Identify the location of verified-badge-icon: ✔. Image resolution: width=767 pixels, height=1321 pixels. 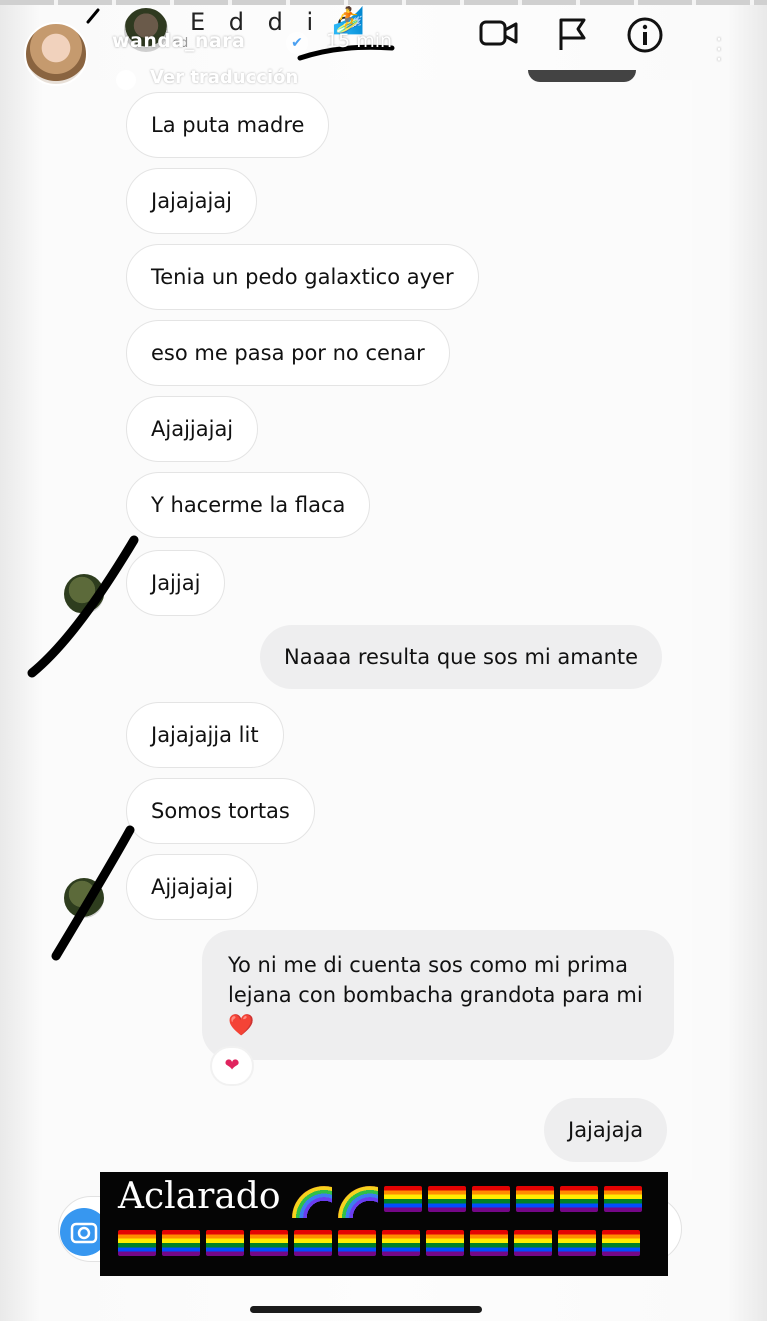
(297, 43).